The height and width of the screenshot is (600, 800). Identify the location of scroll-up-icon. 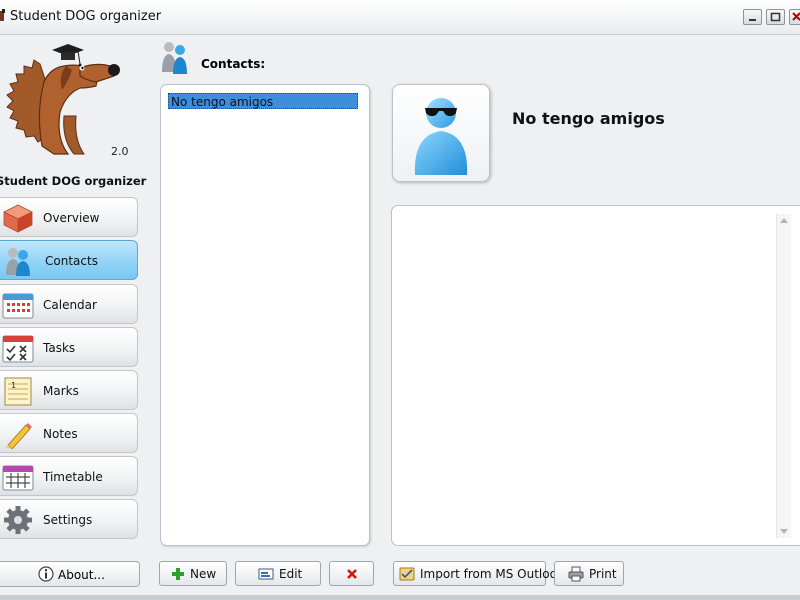
(784, 220).